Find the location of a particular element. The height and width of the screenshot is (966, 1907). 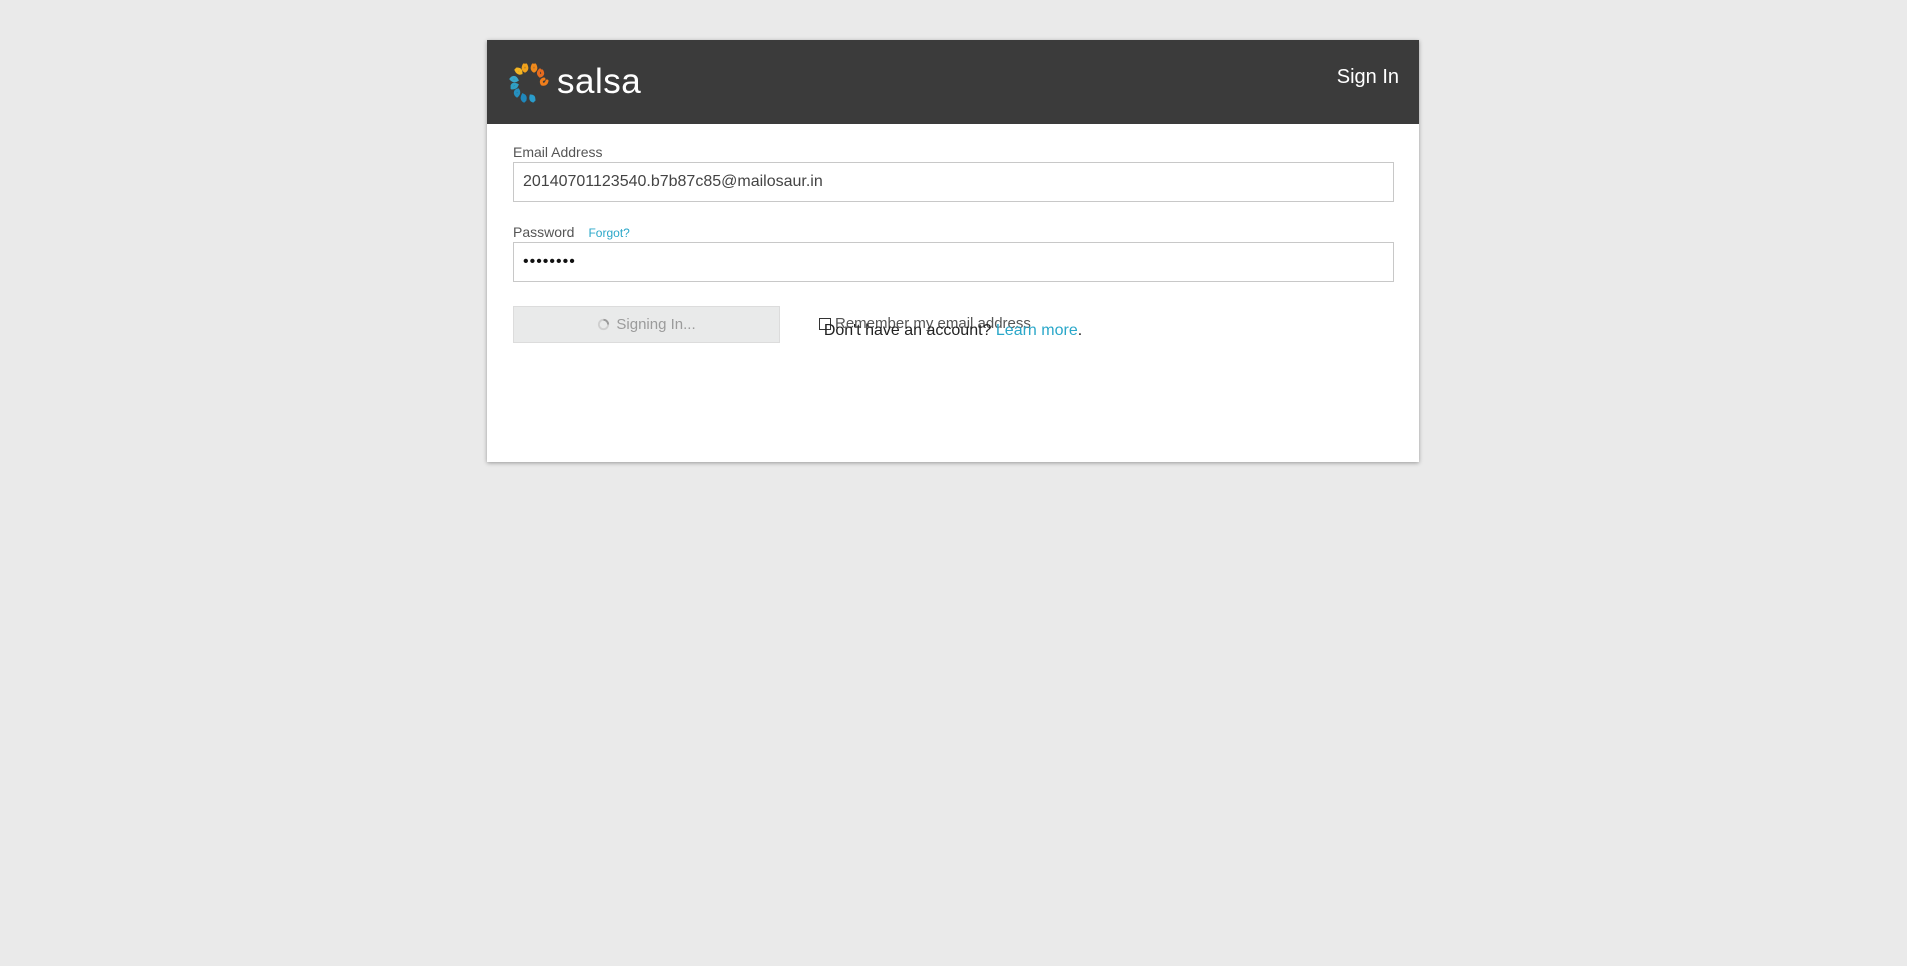

password-label: Password is located at coordinates (544, 232).